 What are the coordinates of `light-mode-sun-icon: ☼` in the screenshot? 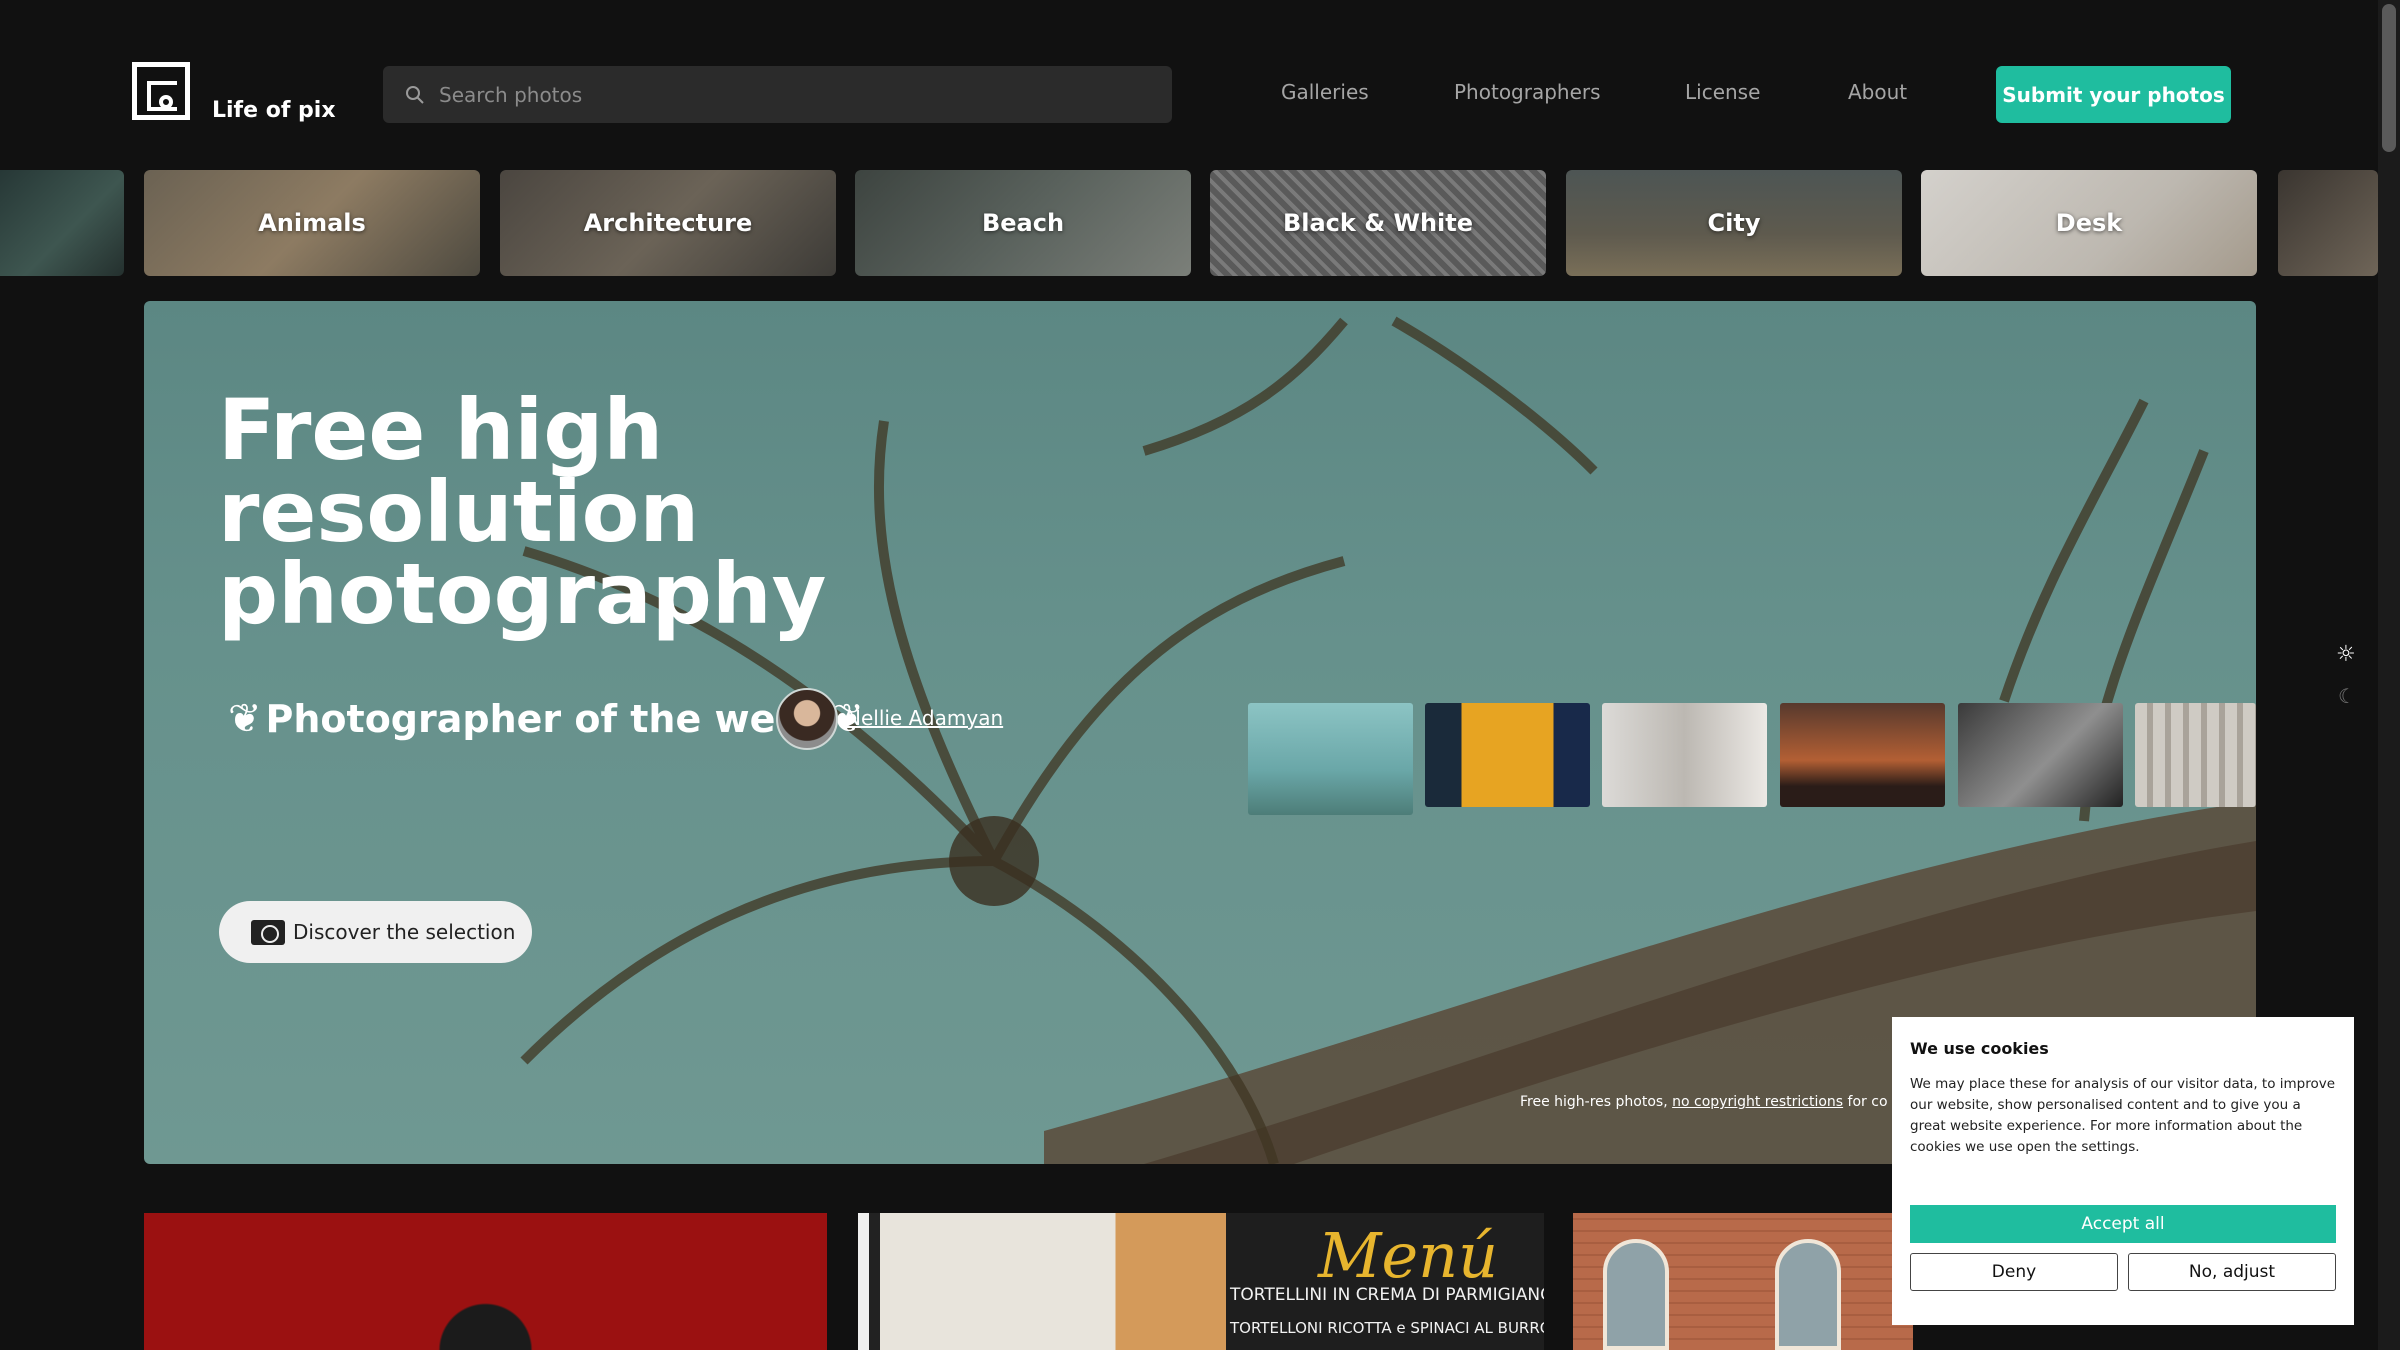 It's located at (2346, 654).